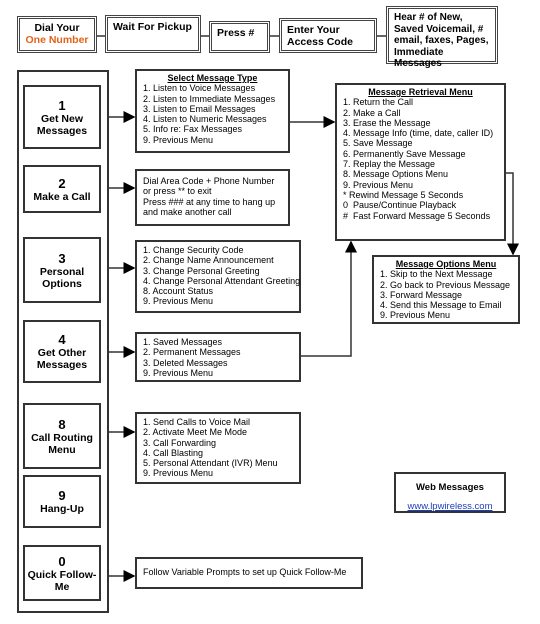 This screenshot has height=624, width=540. What do you see at coordinates (404, 153) in the screenshot?
I see `menu-item: 6. Permanently Save Message` at bounding box center [404, 153].